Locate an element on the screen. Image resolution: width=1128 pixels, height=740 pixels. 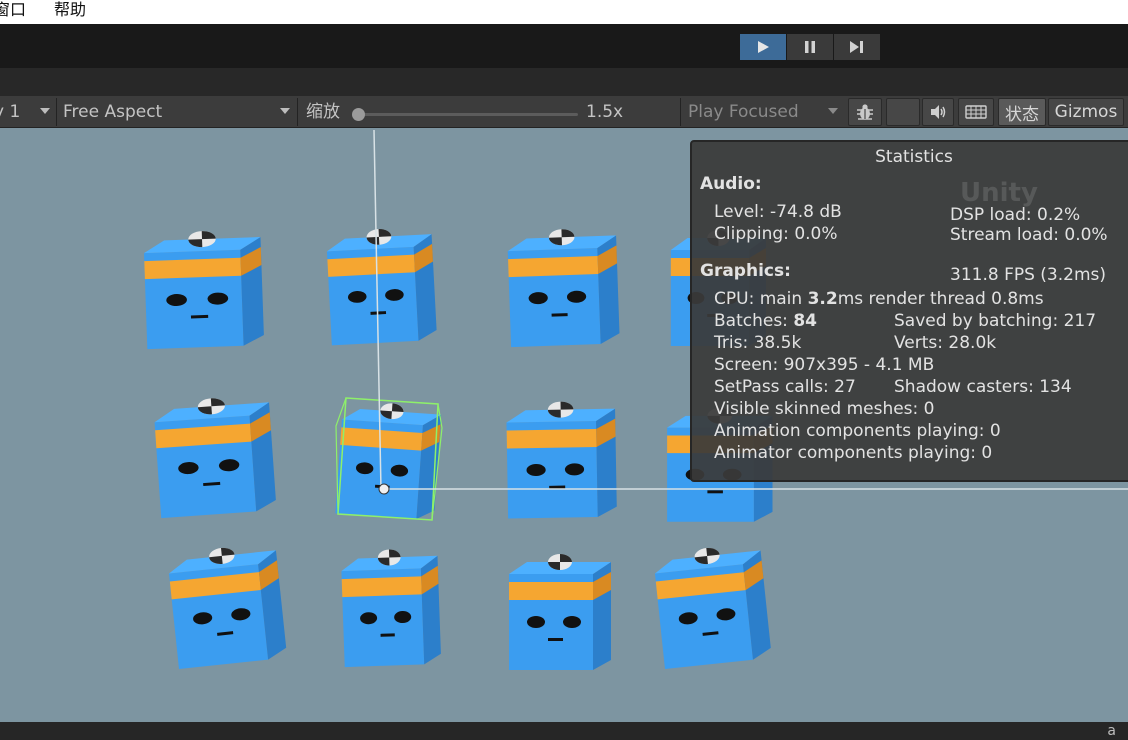
batches: Batches: 84 is located at coordinates (765, 321).